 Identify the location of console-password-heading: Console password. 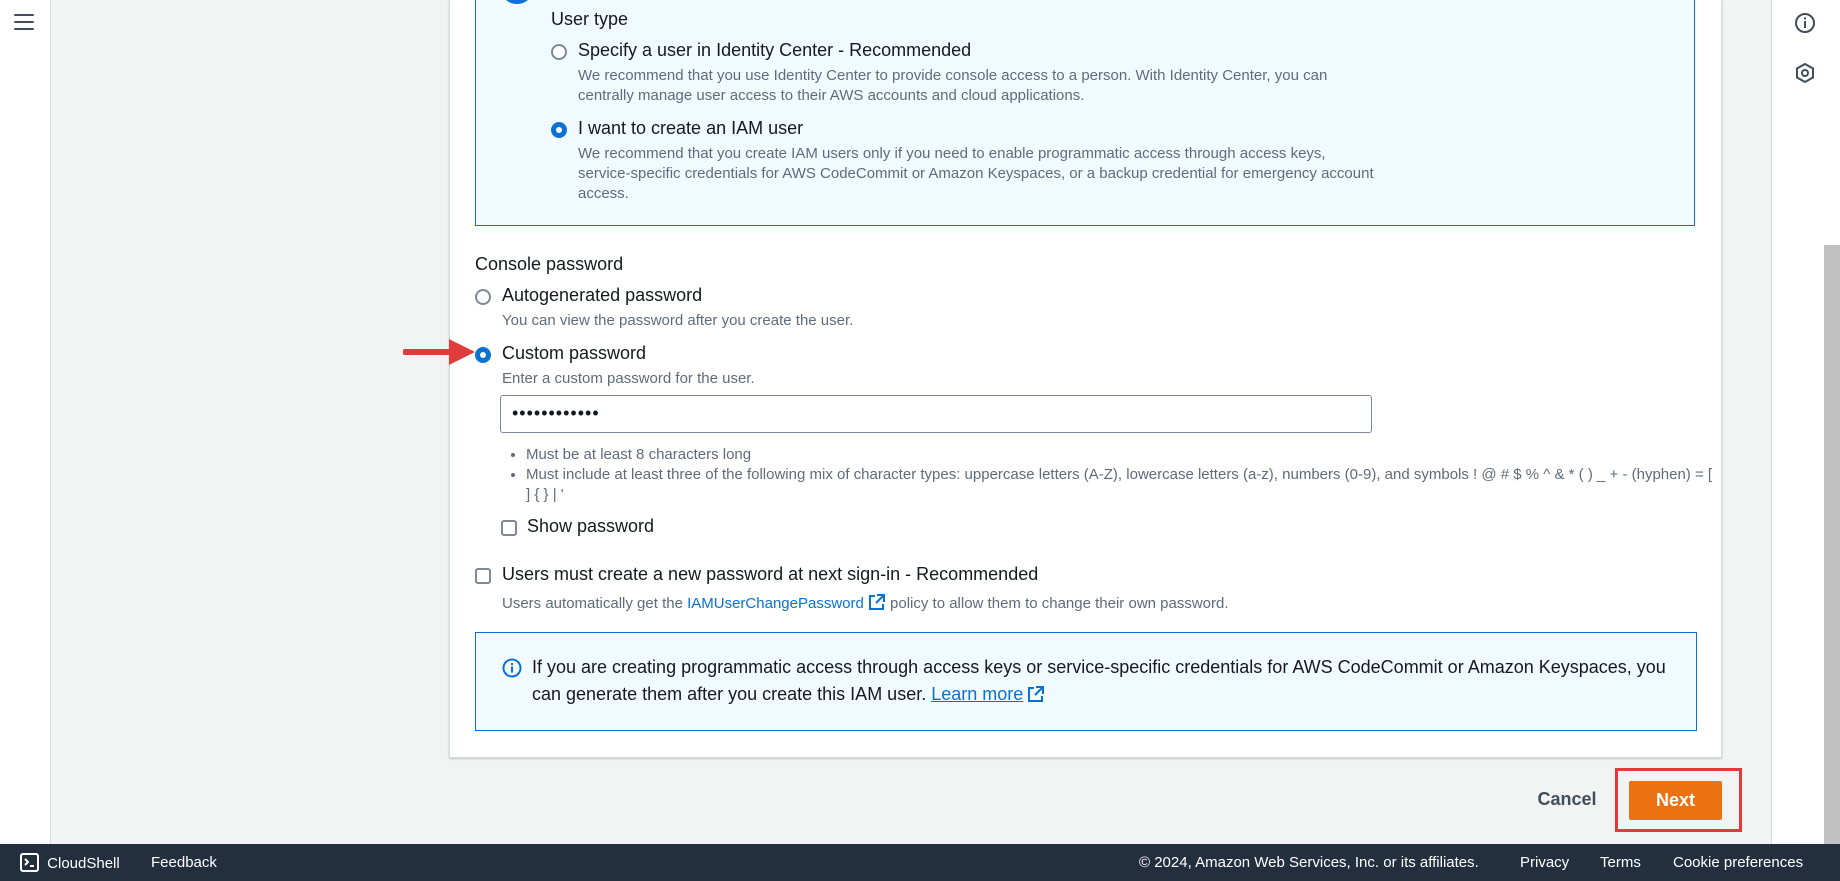
(549, 264).